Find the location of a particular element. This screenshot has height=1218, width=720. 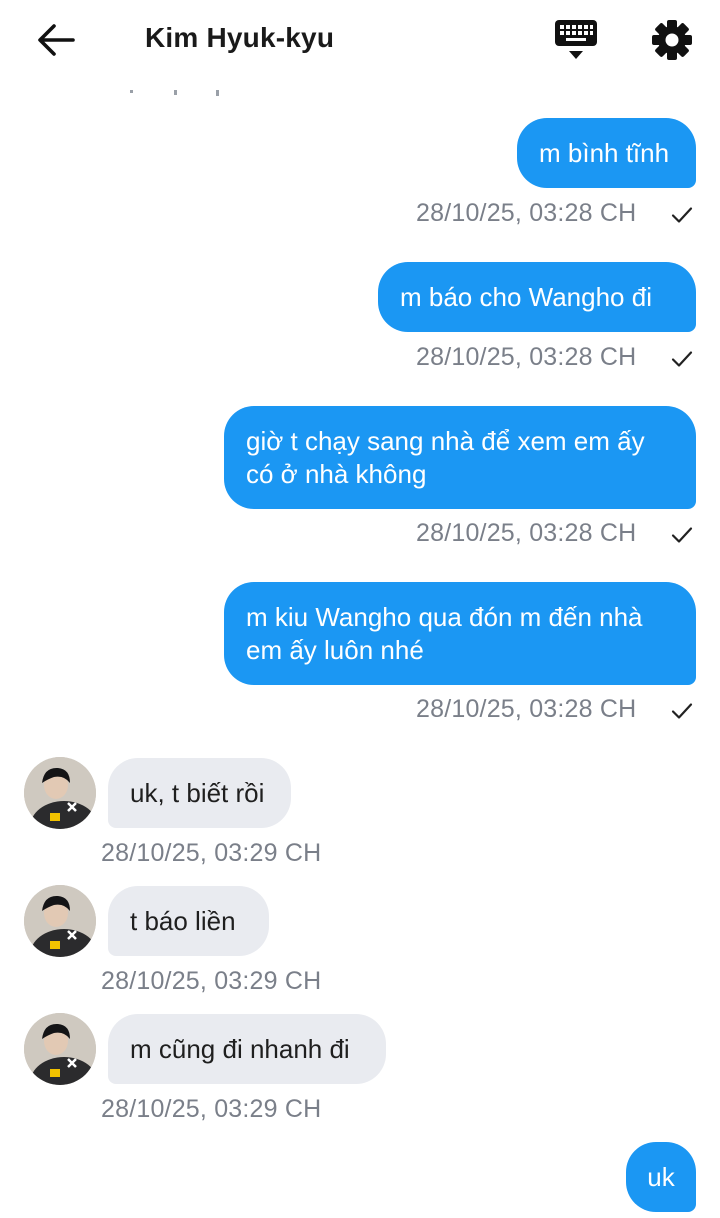

message-text: uk is located at coordinates (661, 1176).